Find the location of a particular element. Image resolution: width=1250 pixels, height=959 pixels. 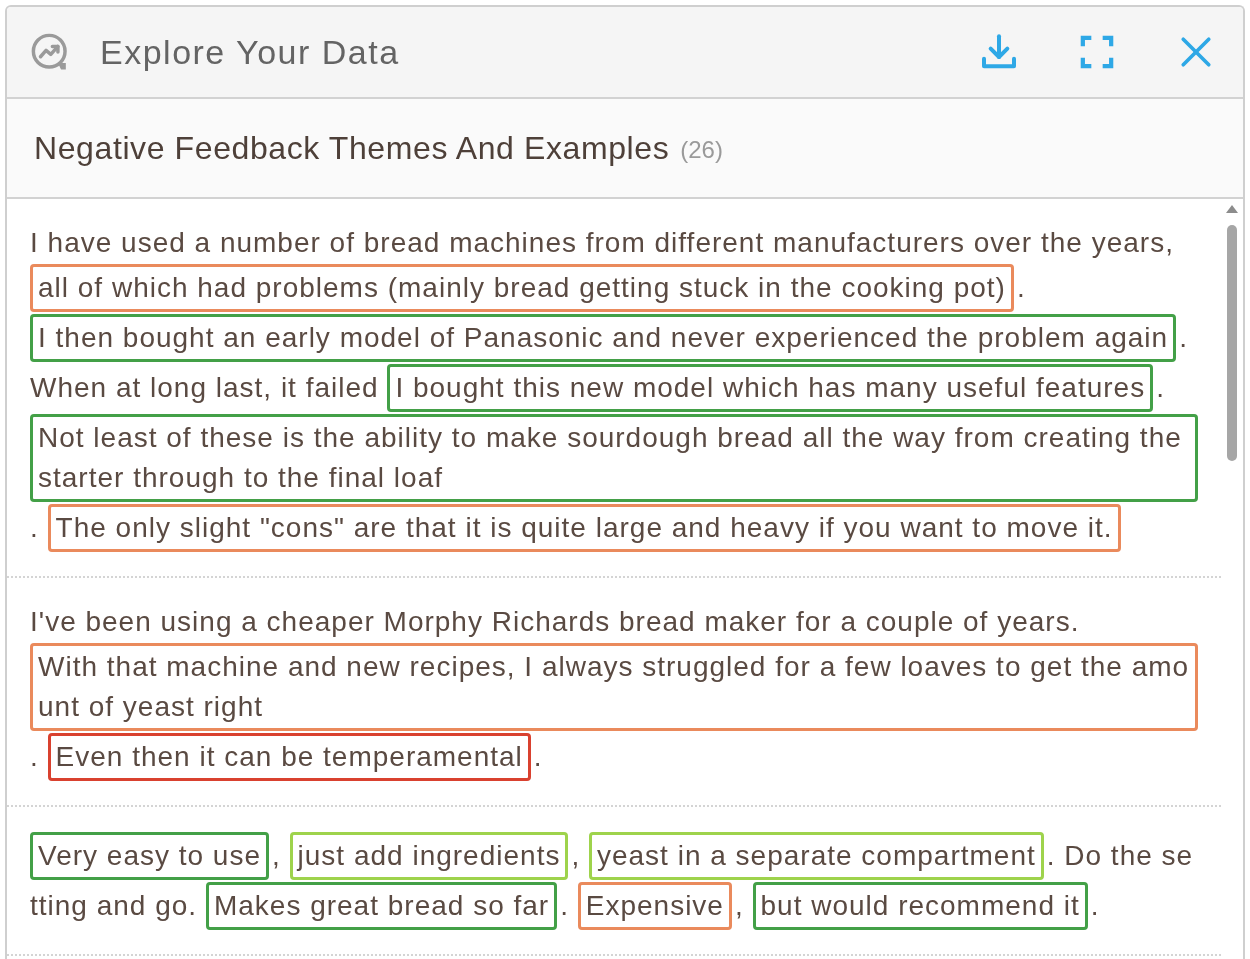

highlighted-phrase: Very easy to use is located at coordinates (149, 856).